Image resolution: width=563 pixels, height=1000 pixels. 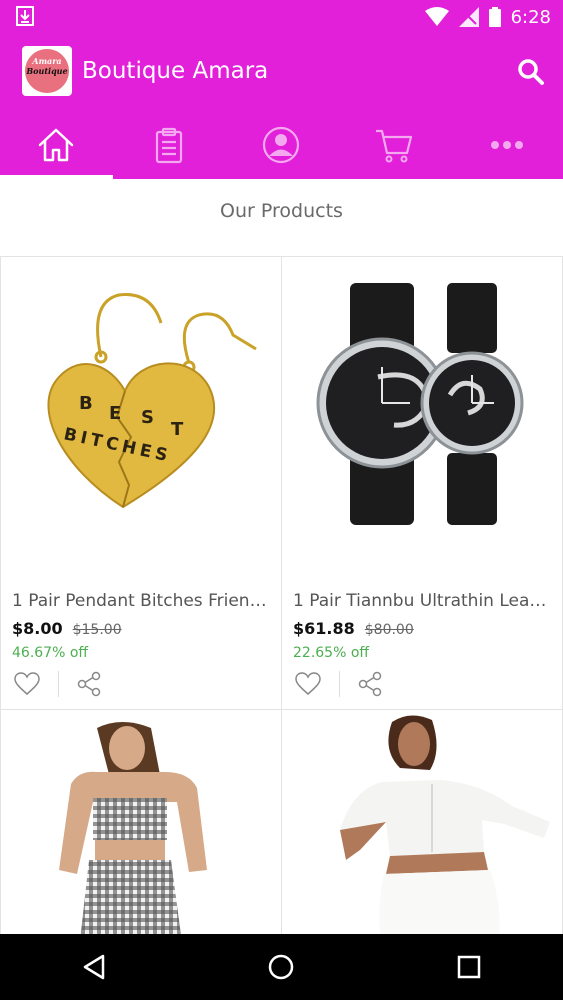 I want to click on tab-orders, so click(x=169, y=144).